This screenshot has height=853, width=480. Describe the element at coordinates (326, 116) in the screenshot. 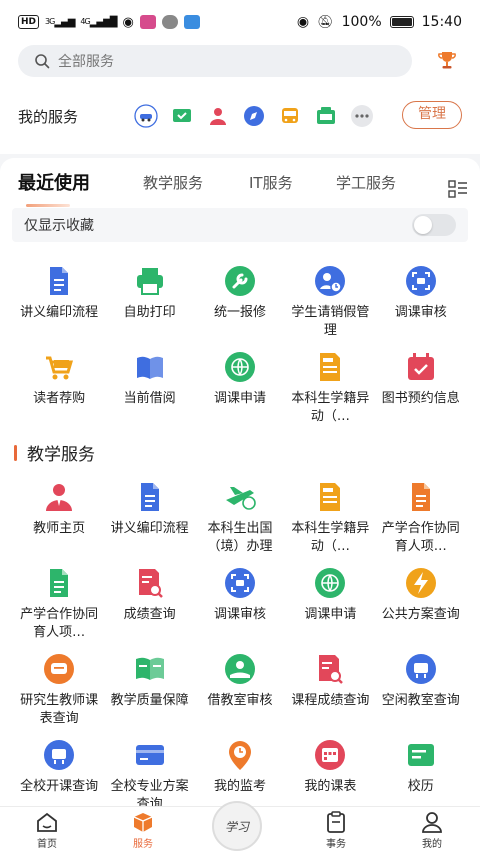

I see `secondhand-icon` at that location.